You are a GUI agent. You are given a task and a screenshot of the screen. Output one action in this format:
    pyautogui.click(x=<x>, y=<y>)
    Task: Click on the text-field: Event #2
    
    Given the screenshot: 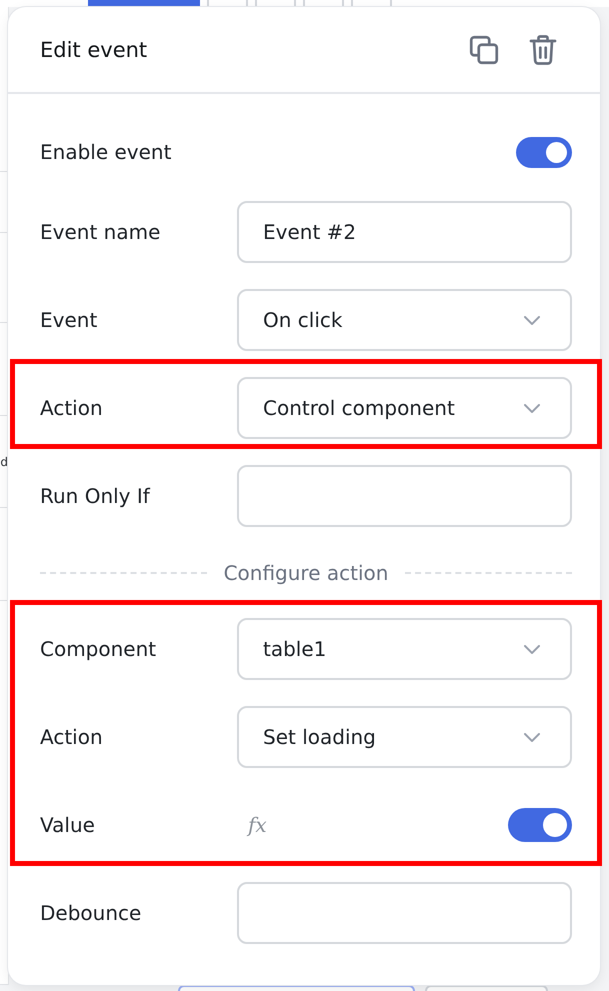 What is the action you would take?
    pyautogui.click(x=404, y=232)
    